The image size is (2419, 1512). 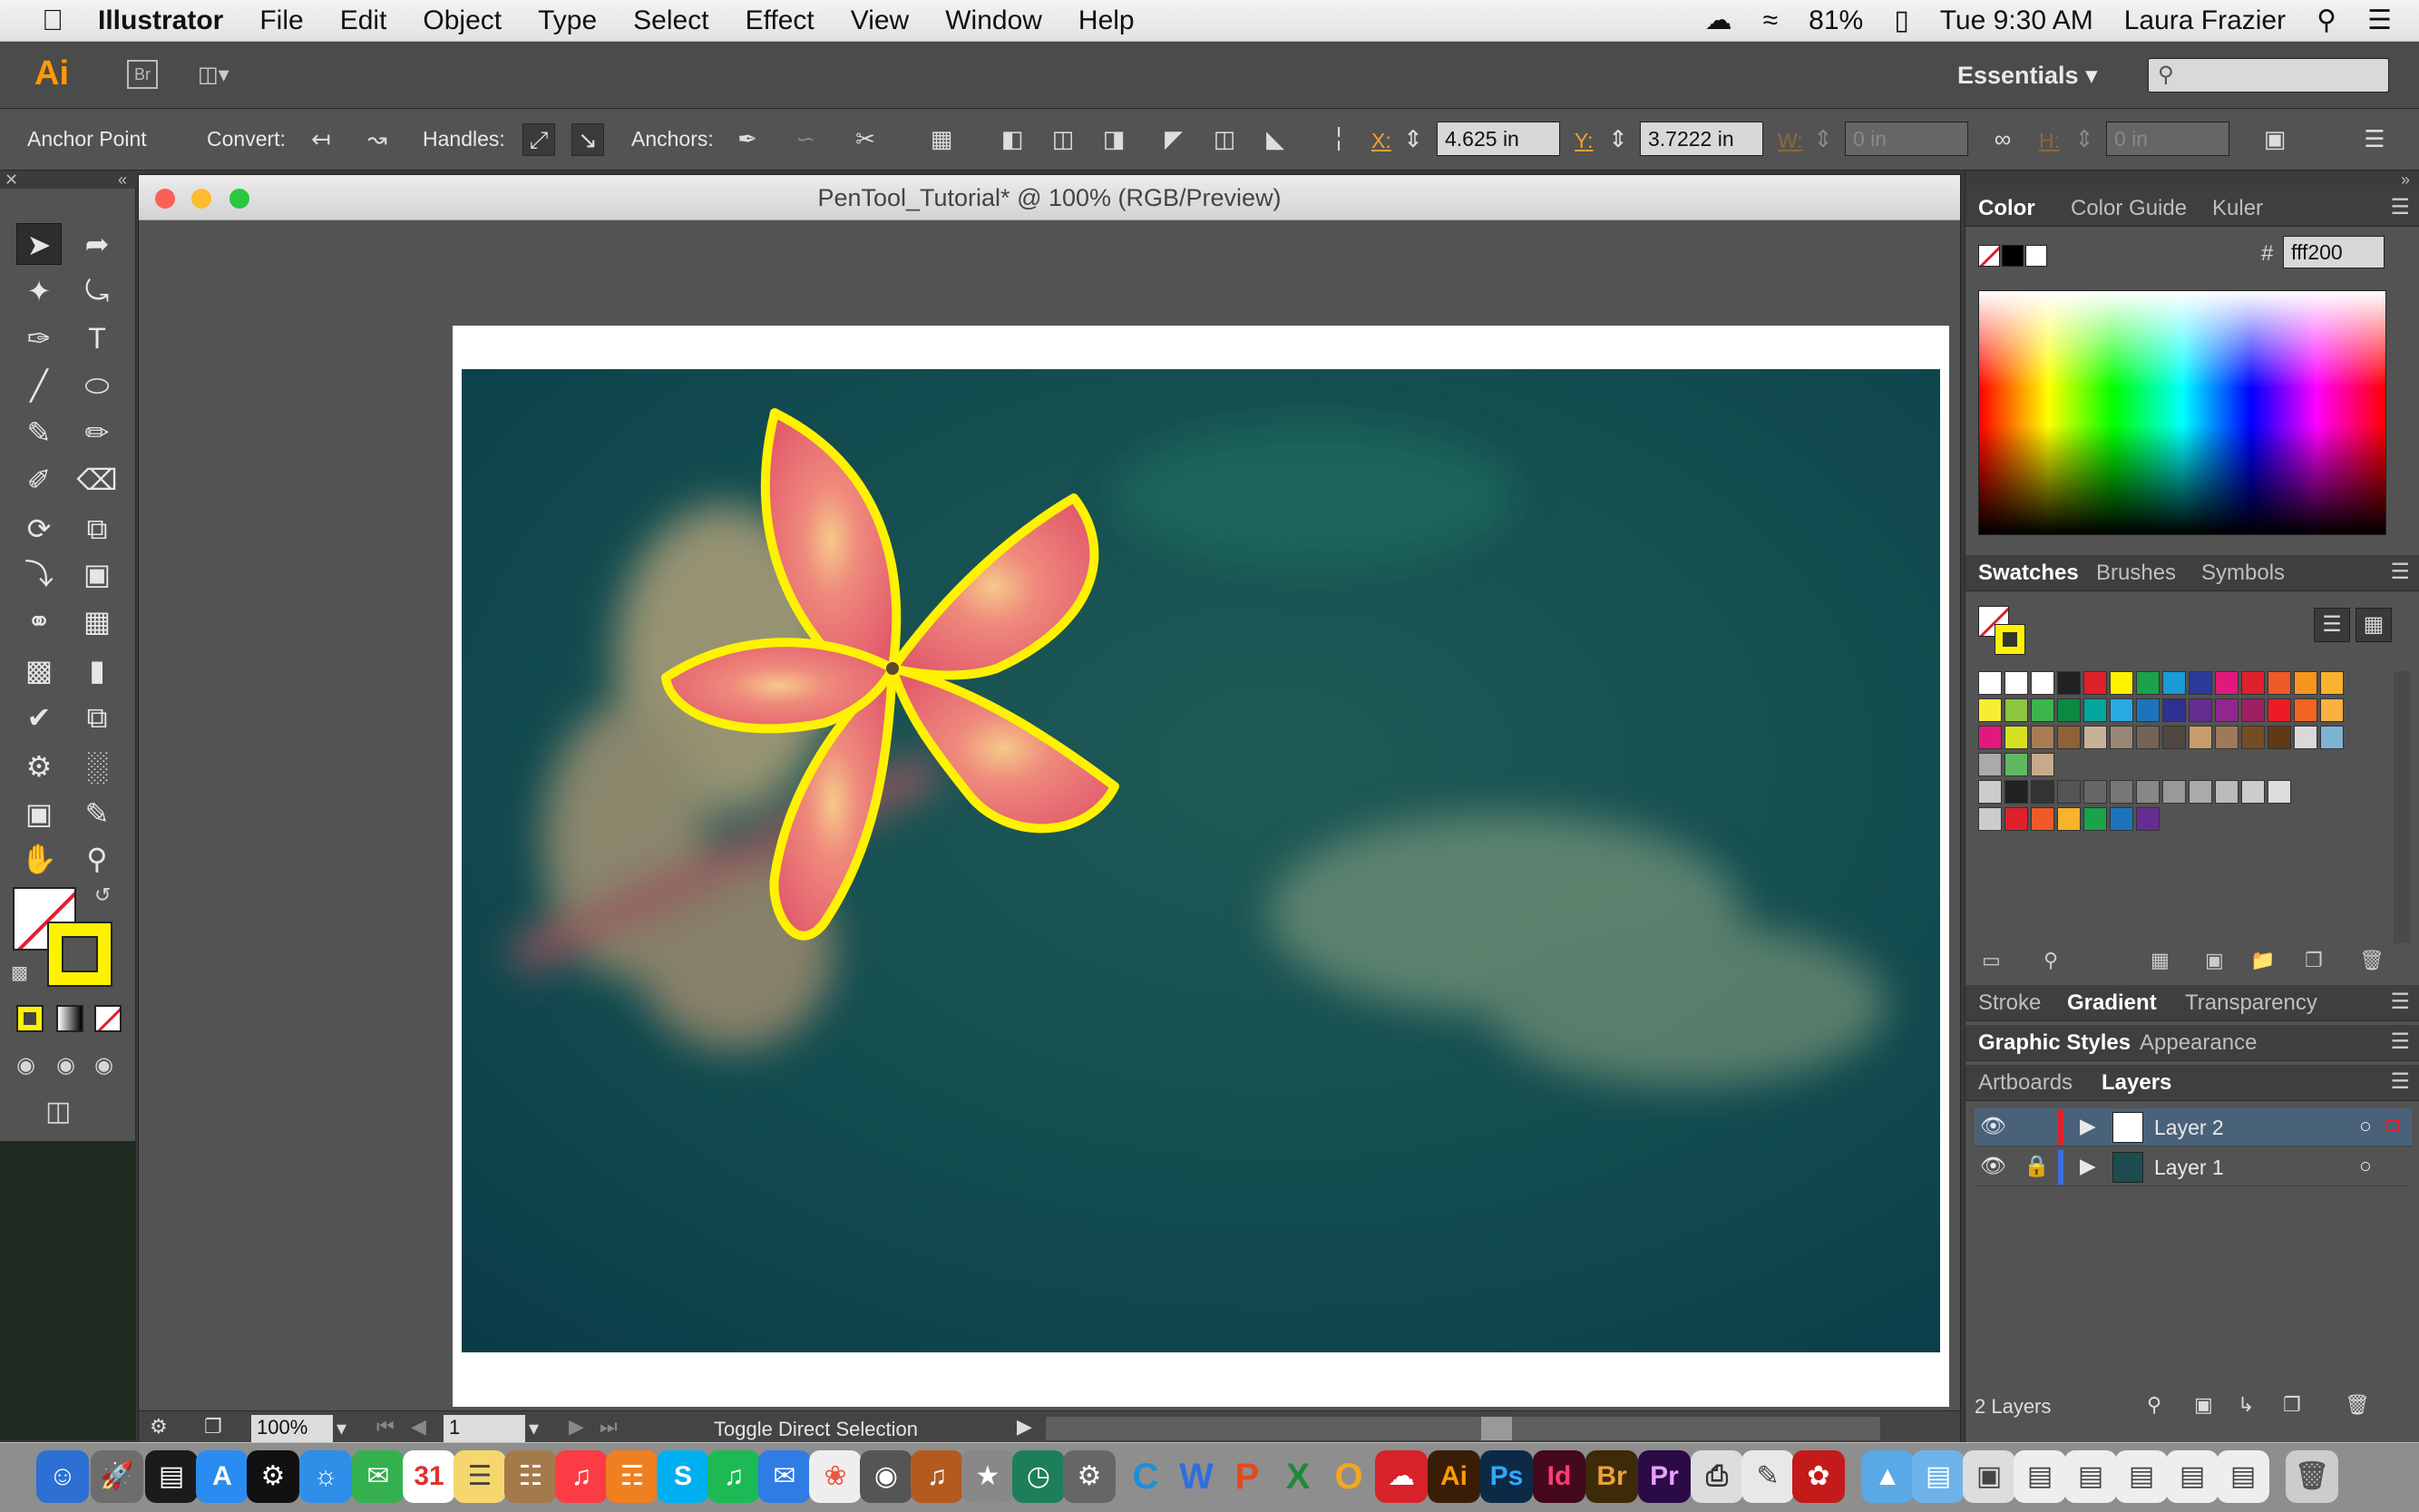 I want to click on scrollbar-thumb, so click(x=1497, y=1428).